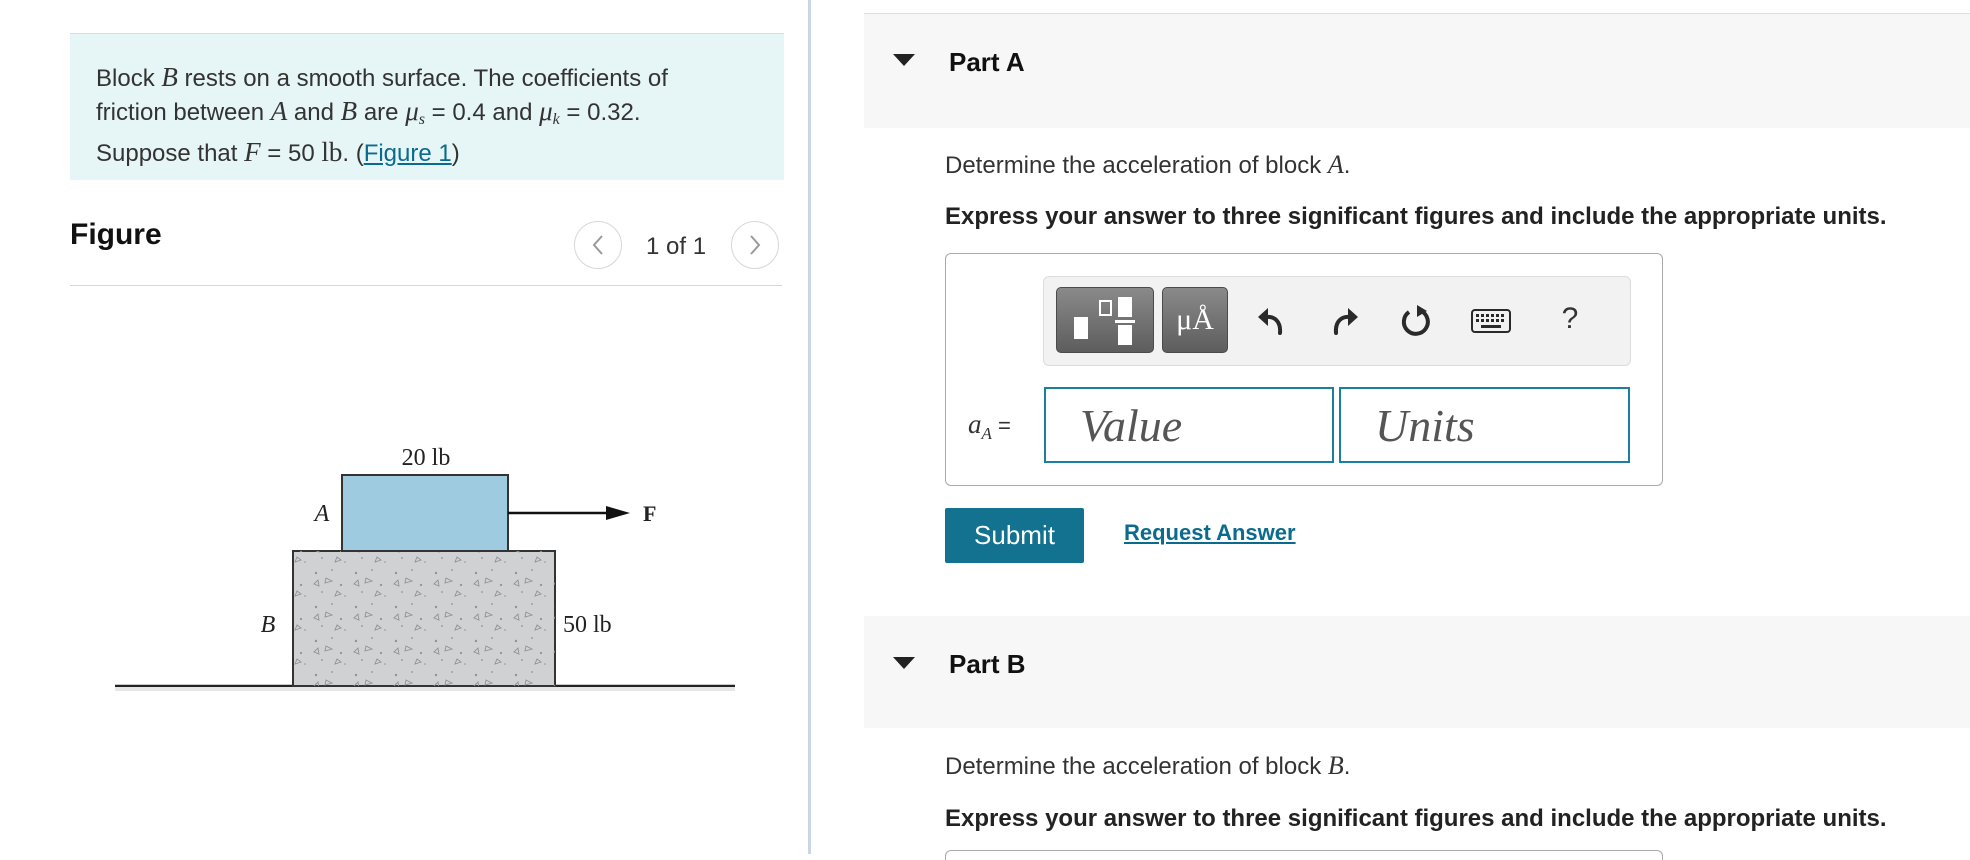 The height and width of the screenshot is (860, 1970). Describe the element at coordinates (426, 458) in the screenshot. I see `weight-a-label: 20 lb` at that location.